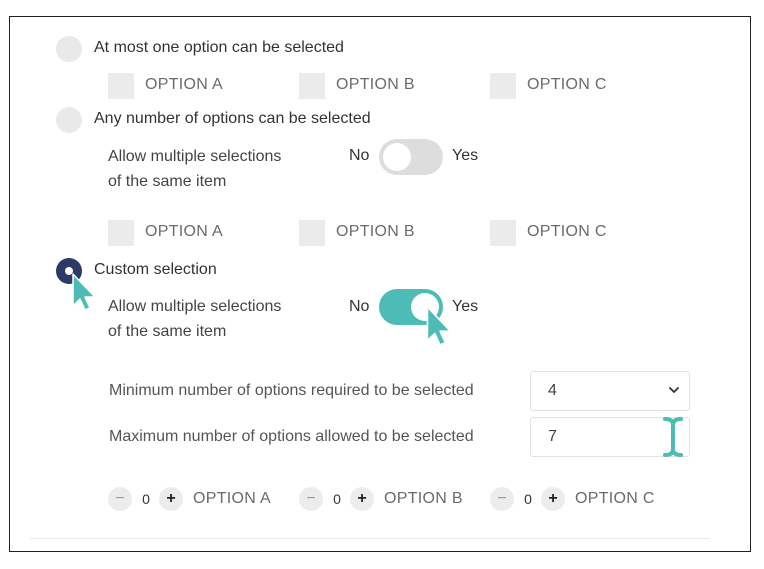 This screenshot has height=569, width=764. What do you see at coordinates (337, 499) in the screenshot?
I see `stepper-option-b-count: 0` at bounding box center [337, 499].